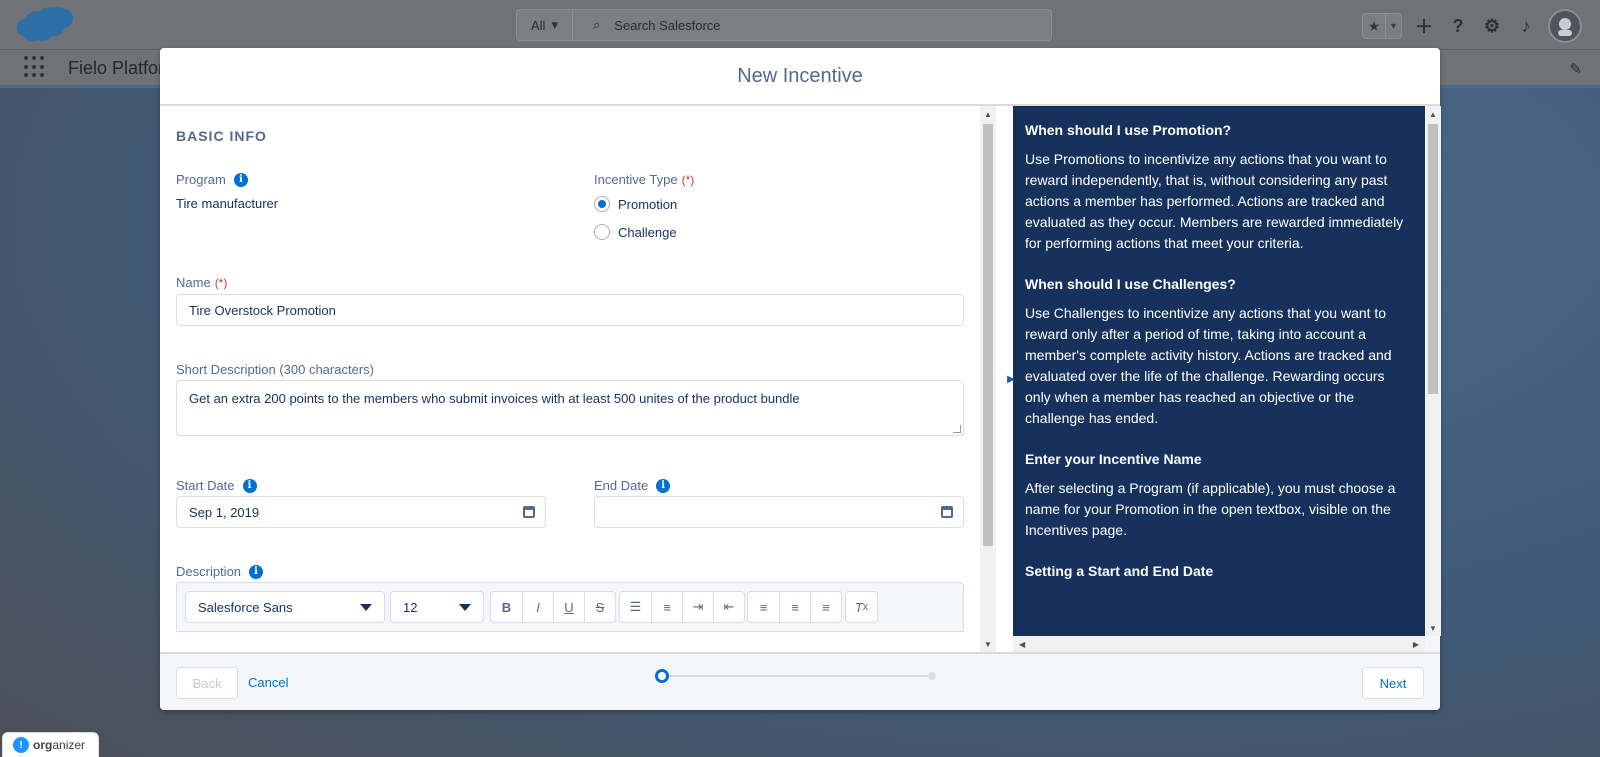  I want to click on global-header: All ▾ ⌕ Search Salesforce ★ ▾ ＋ ? ⚙ ♪, so click(800, 25).